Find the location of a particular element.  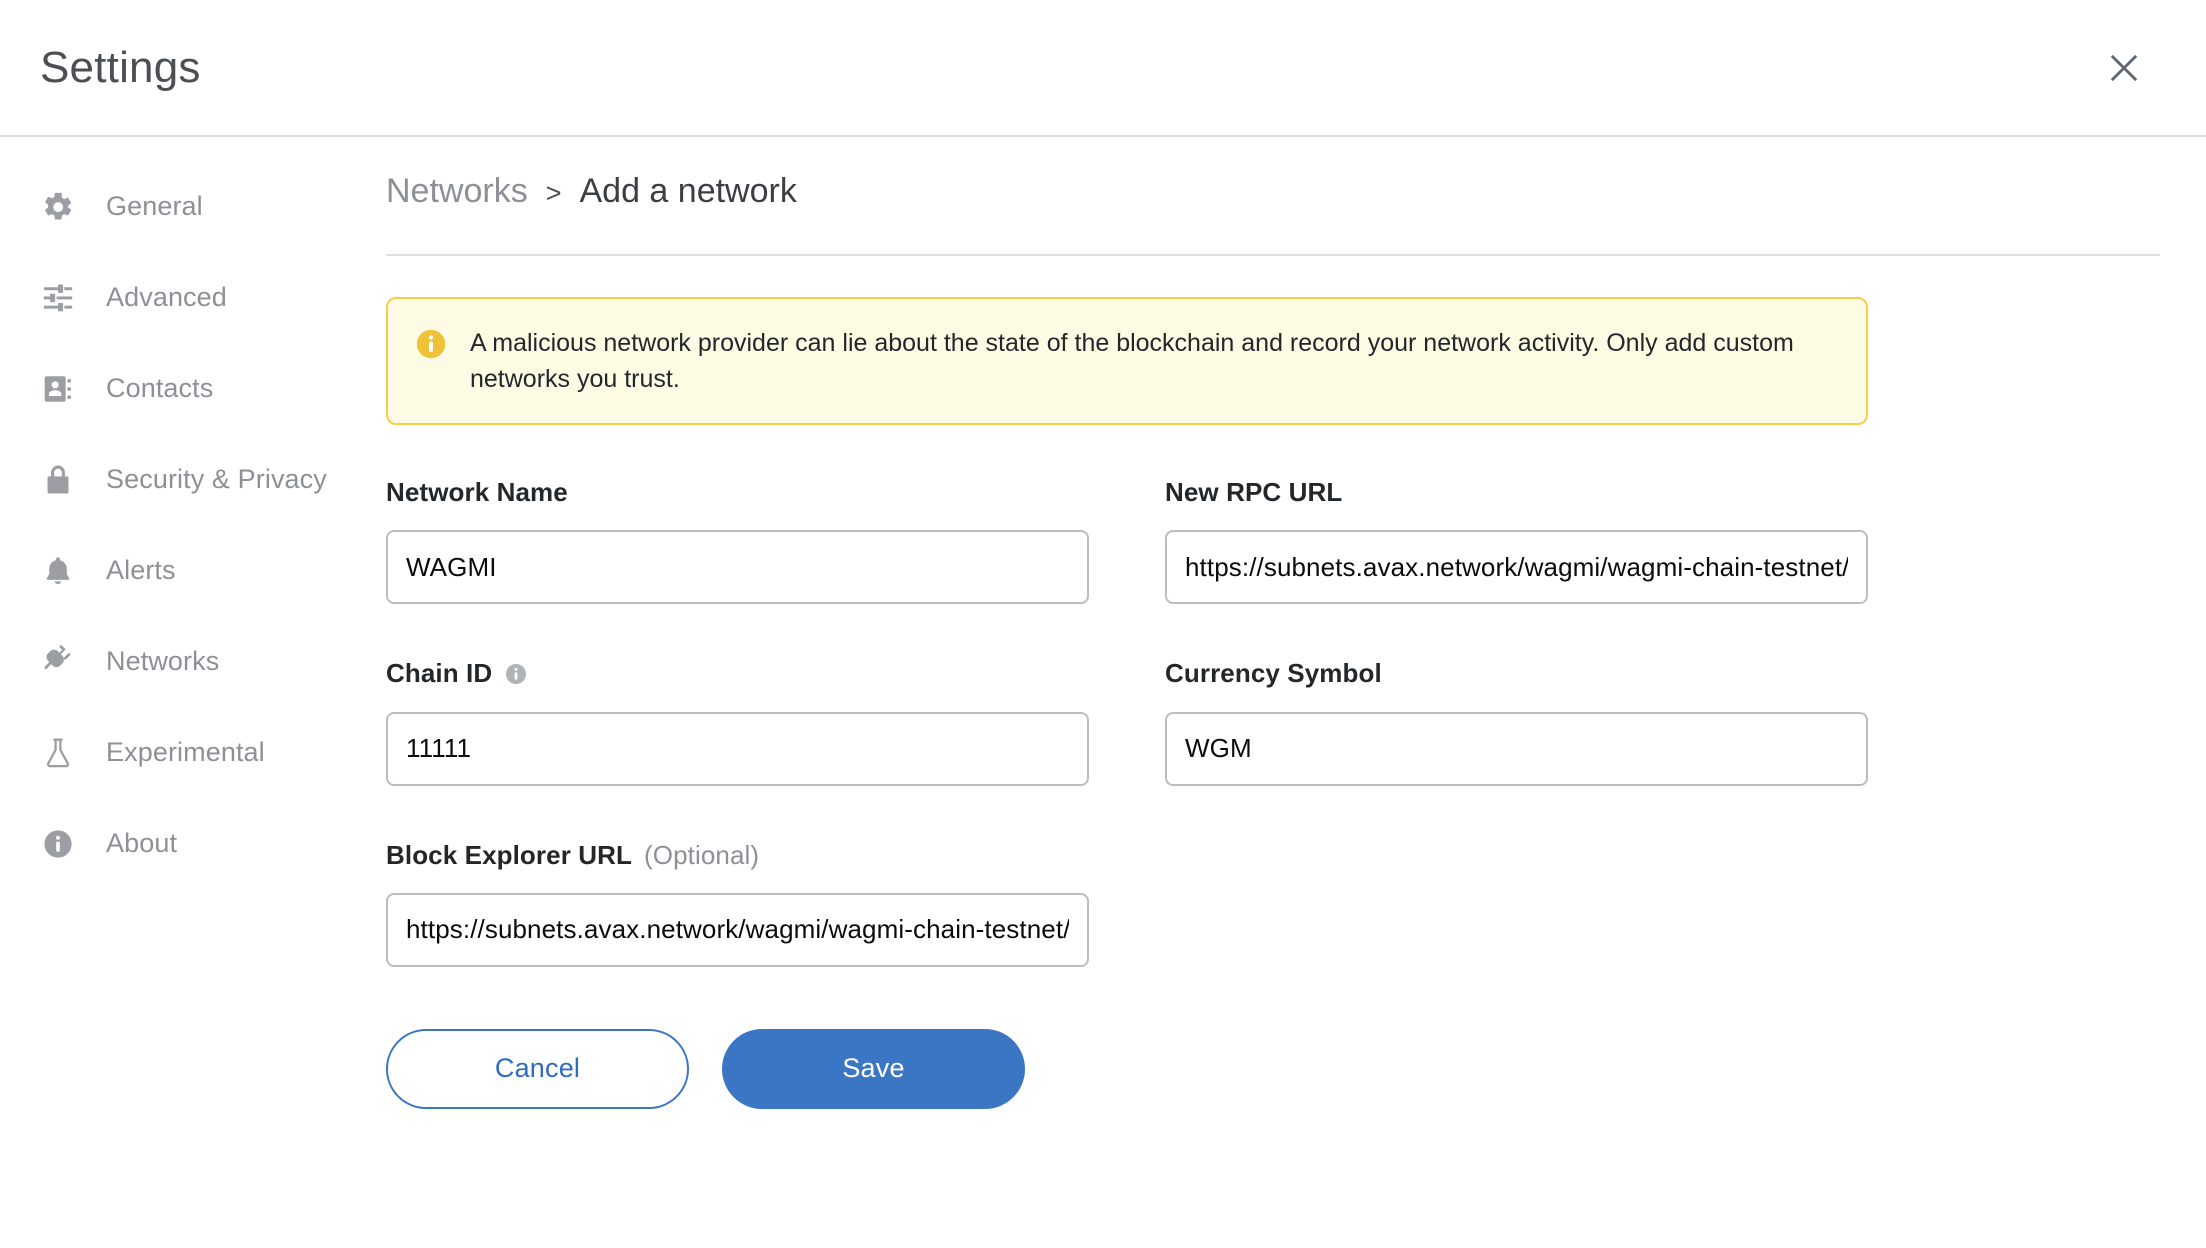

rpc-url-label: New RPC URL is located at coordinates (1254, 492).